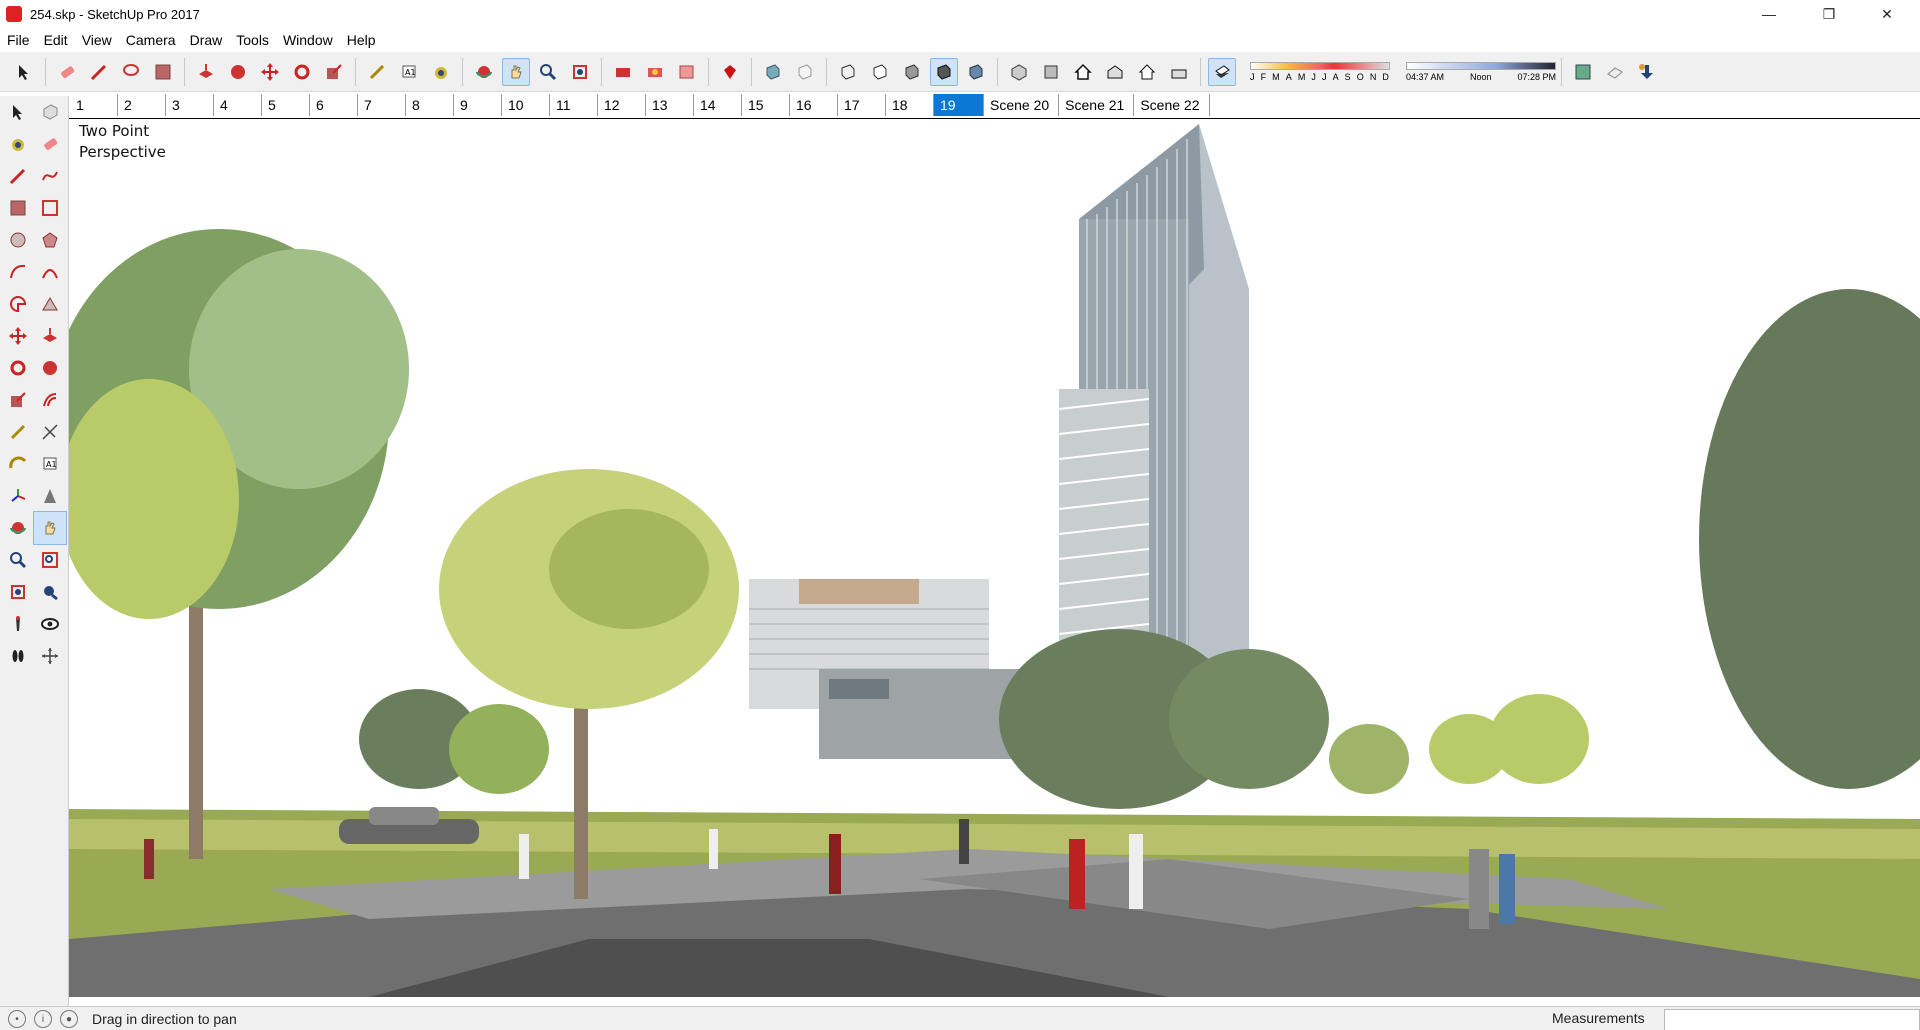 This screenshot has width=1920, height=1030. Describe the element at coordinates (1179, 72) in the screenshot. I see `left-view-icon` at that location.